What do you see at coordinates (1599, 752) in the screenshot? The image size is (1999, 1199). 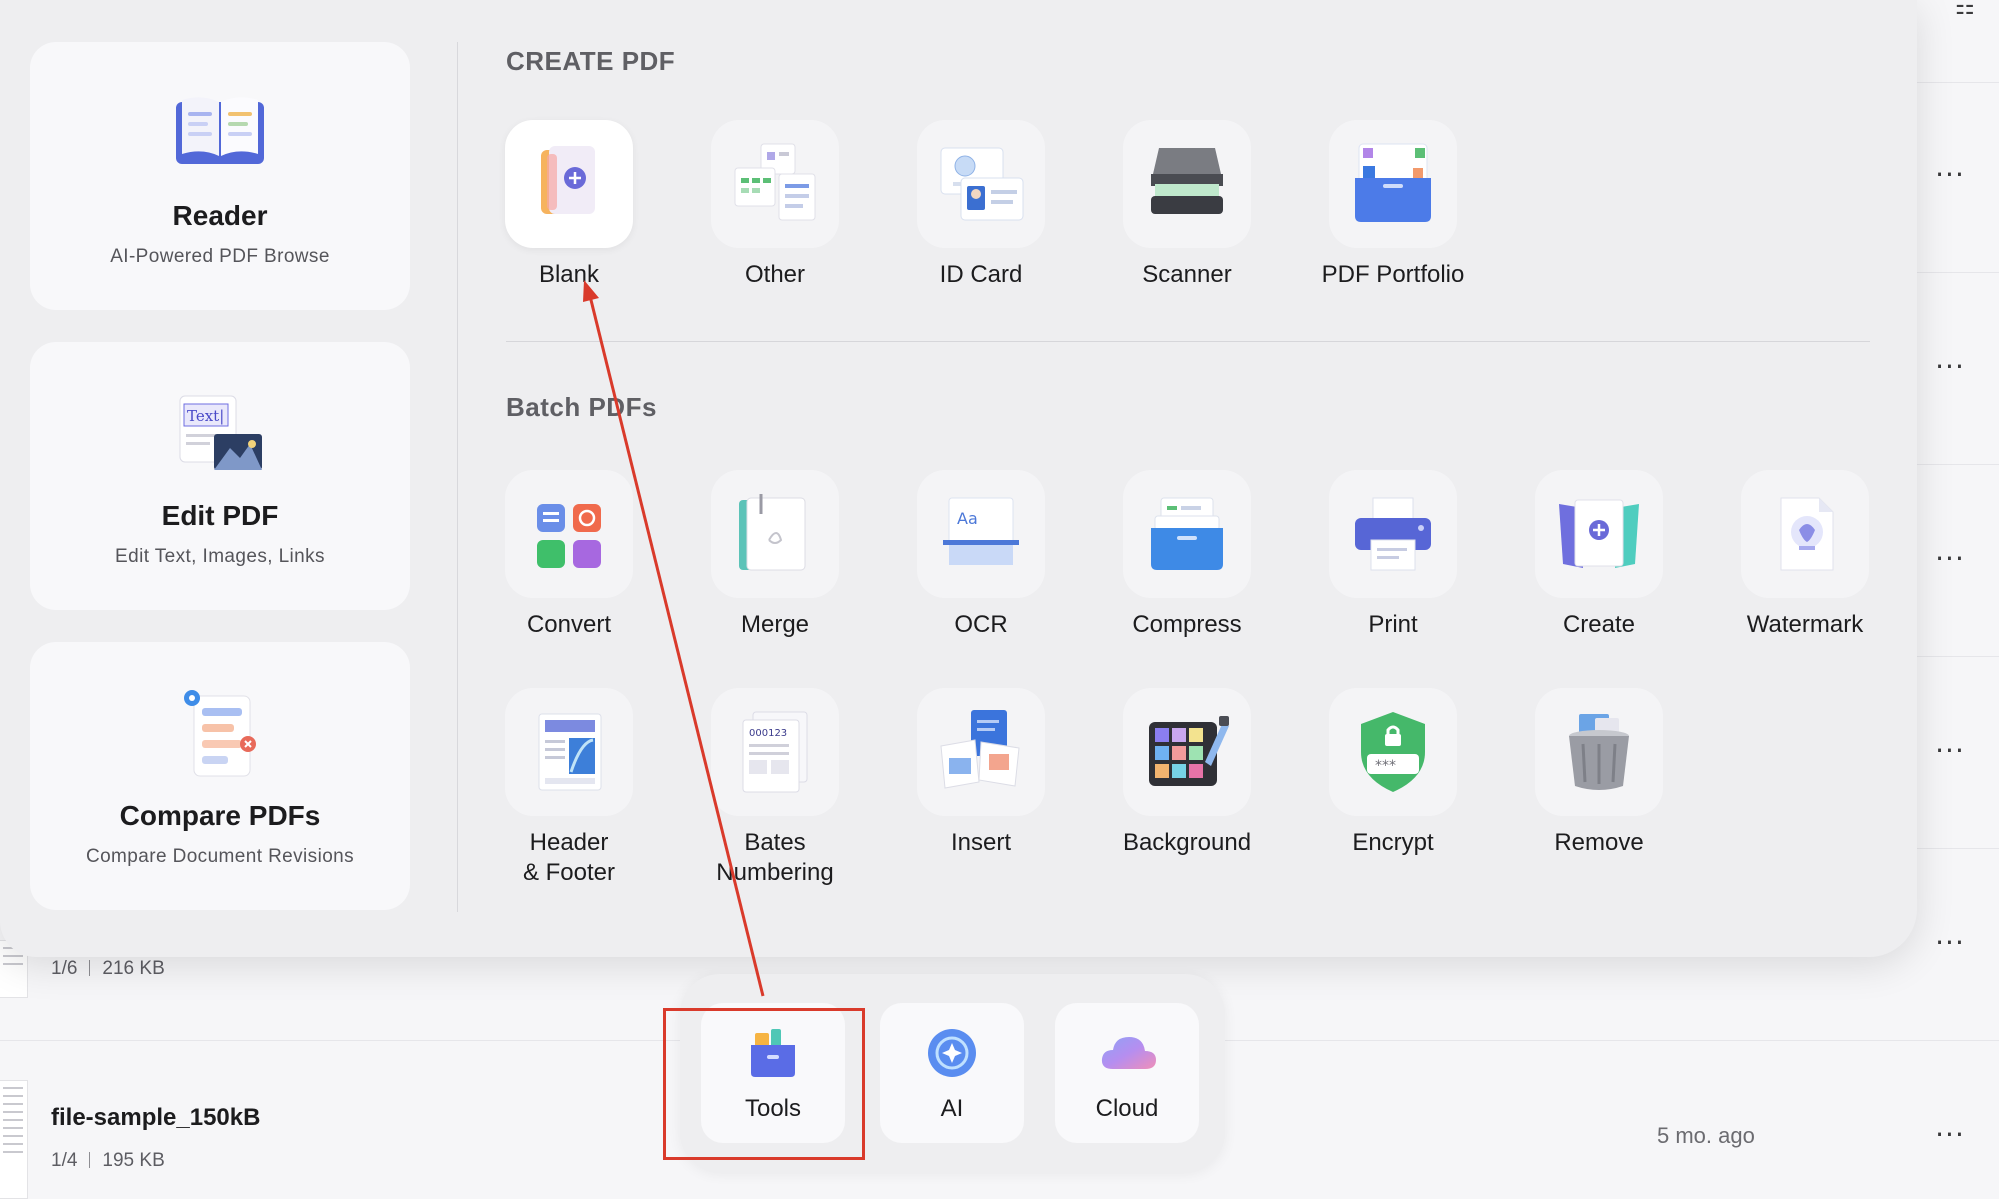 I see `trash-icon` at bounding box center [1599, 752].